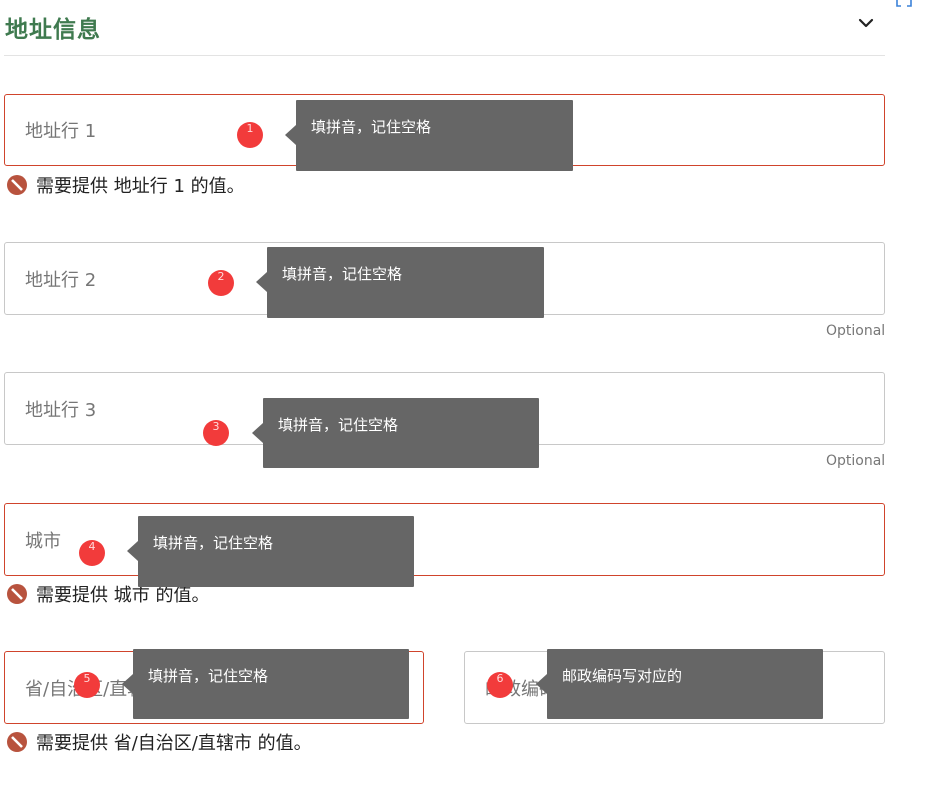  What do you see at coordinates (270, 551) in the screenshot?
I see `annotation-tooltip-4: 填拼音，记住空格` at bounding box center [270, 551].